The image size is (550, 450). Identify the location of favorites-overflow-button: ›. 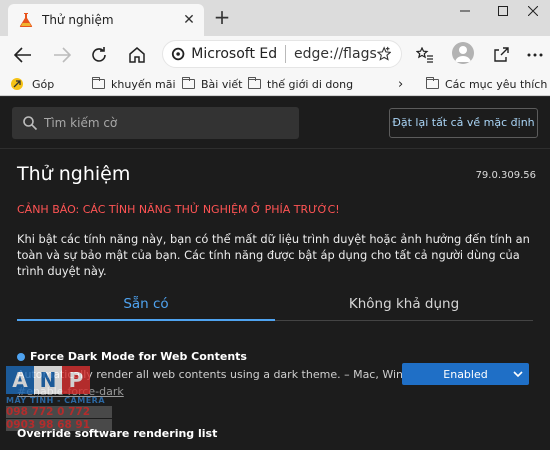
(400, 84).